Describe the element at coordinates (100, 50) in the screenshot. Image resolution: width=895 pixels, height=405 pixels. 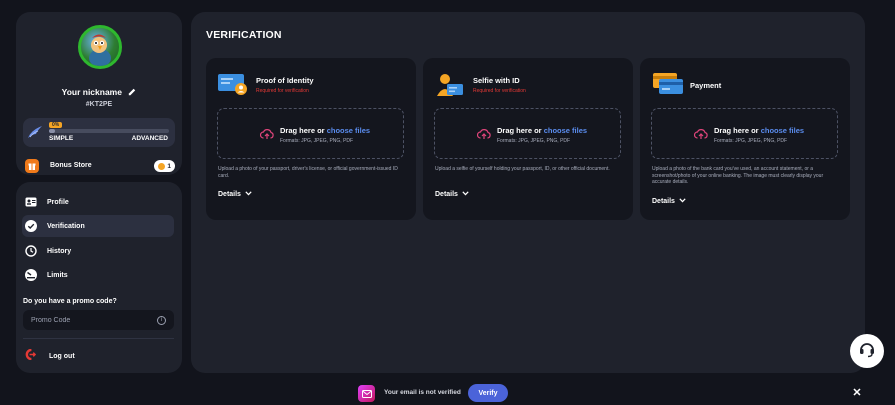
I see `parrot-avatar-icon` at that location.